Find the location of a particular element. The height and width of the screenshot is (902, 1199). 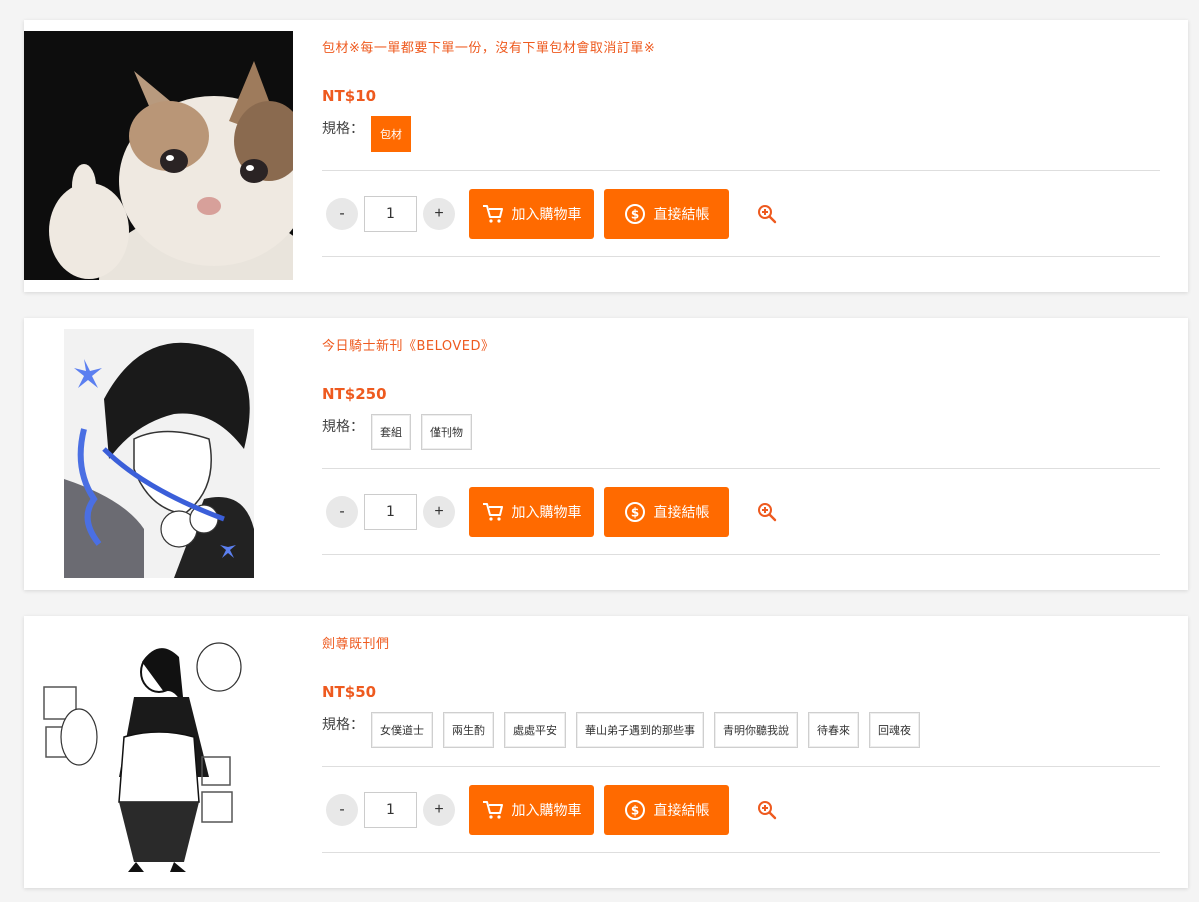

product-price: NT$10 is located at coordinates (349, 96).